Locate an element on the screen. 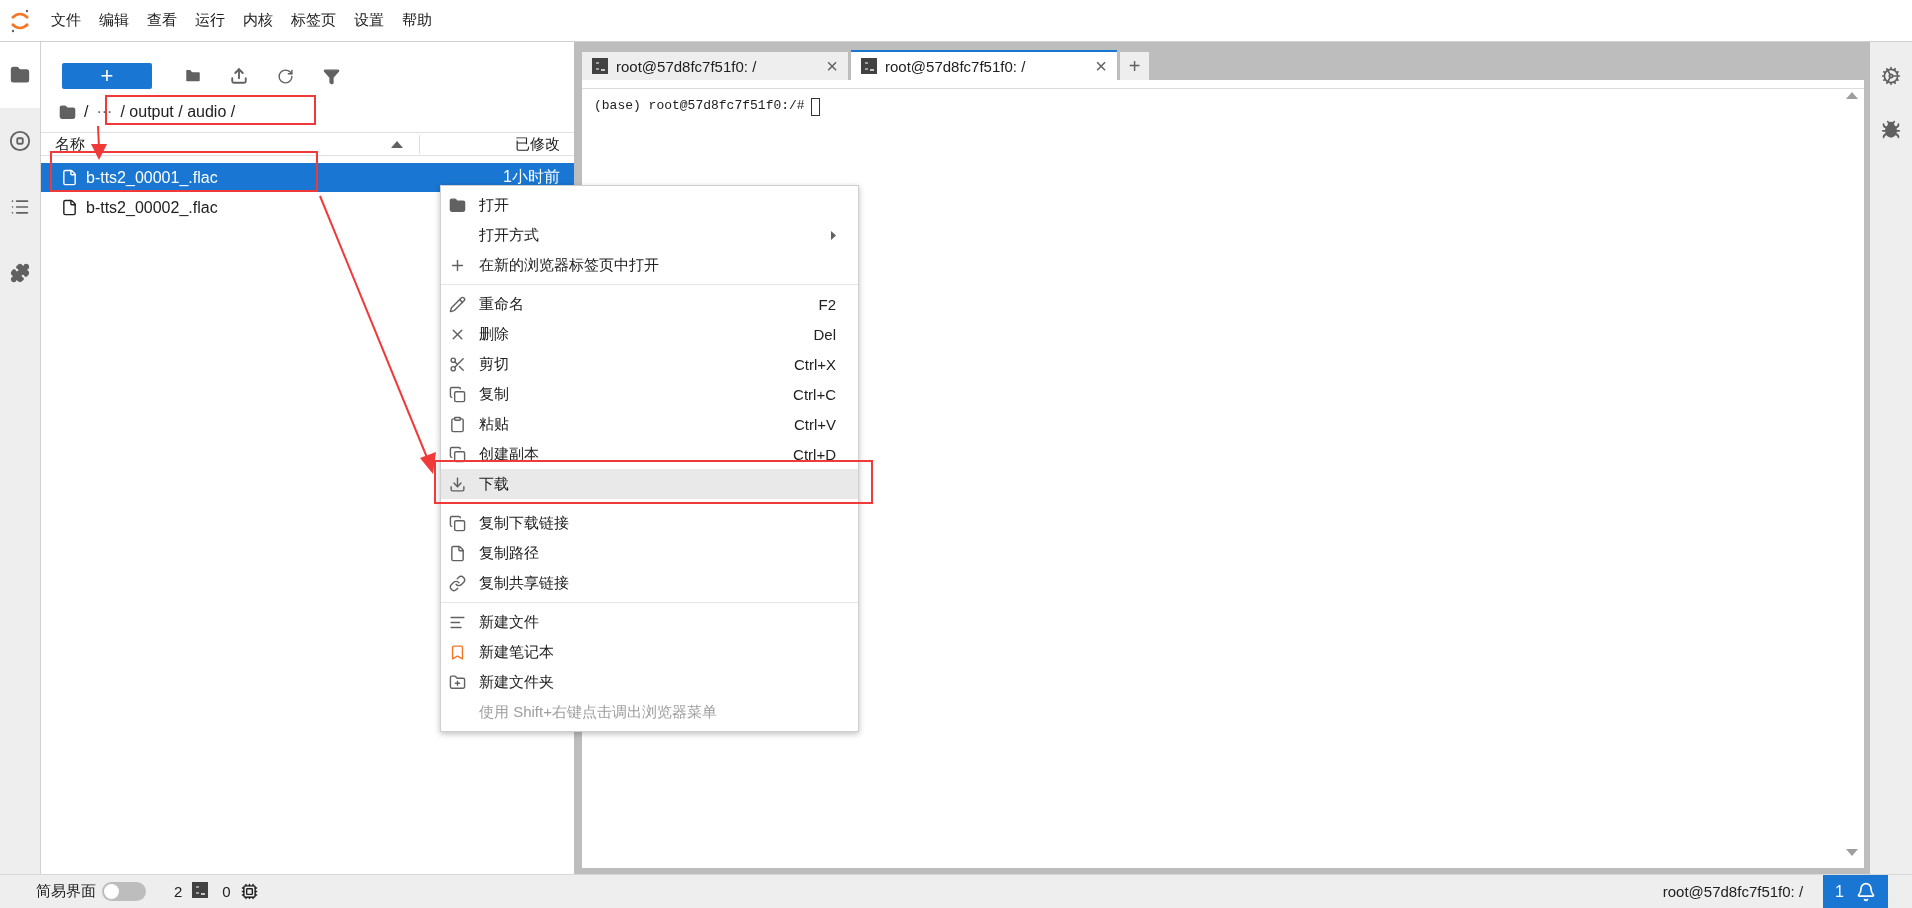 The width and height of the screenshot is (1912, 908). terminal-count: 2 is located at coordinates (178, 891).